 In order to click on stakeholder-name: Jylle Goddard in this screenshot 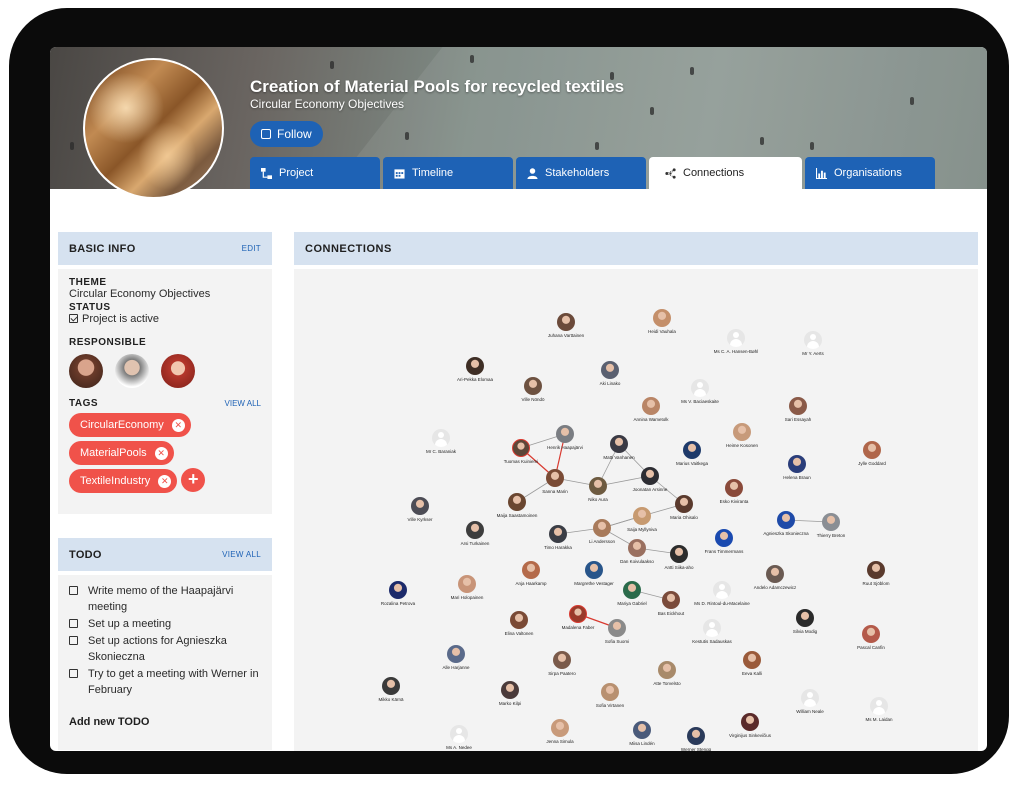, I will do `click(872, 463)`.